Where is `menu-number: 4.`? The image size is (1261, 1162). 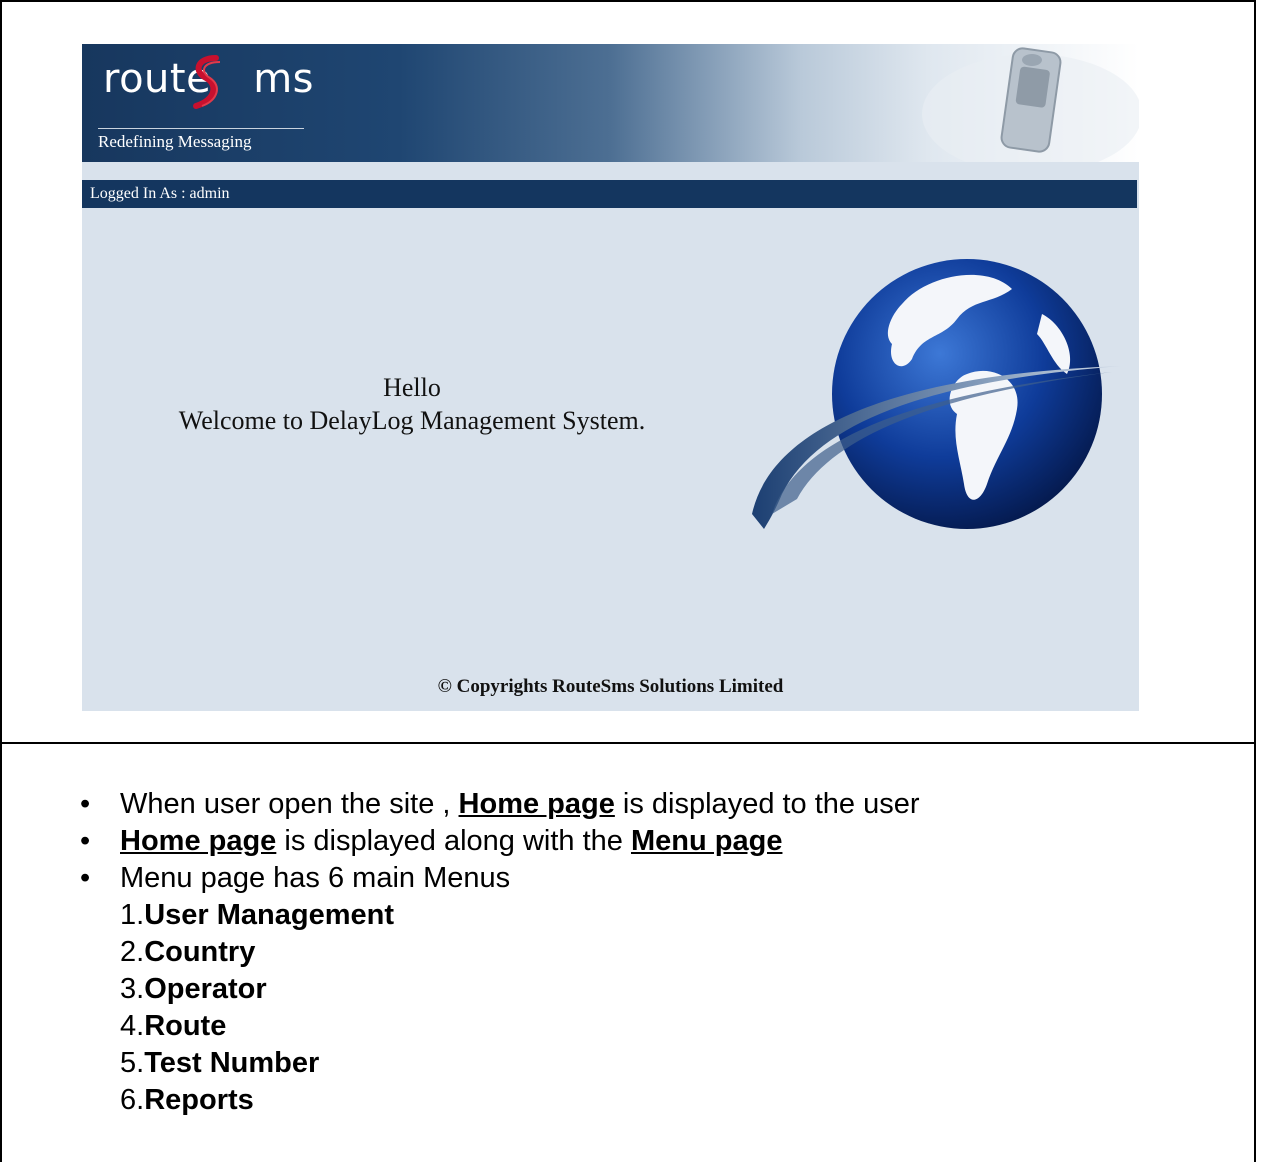 menu-number: 4. is located at coordinates (132, 1026).